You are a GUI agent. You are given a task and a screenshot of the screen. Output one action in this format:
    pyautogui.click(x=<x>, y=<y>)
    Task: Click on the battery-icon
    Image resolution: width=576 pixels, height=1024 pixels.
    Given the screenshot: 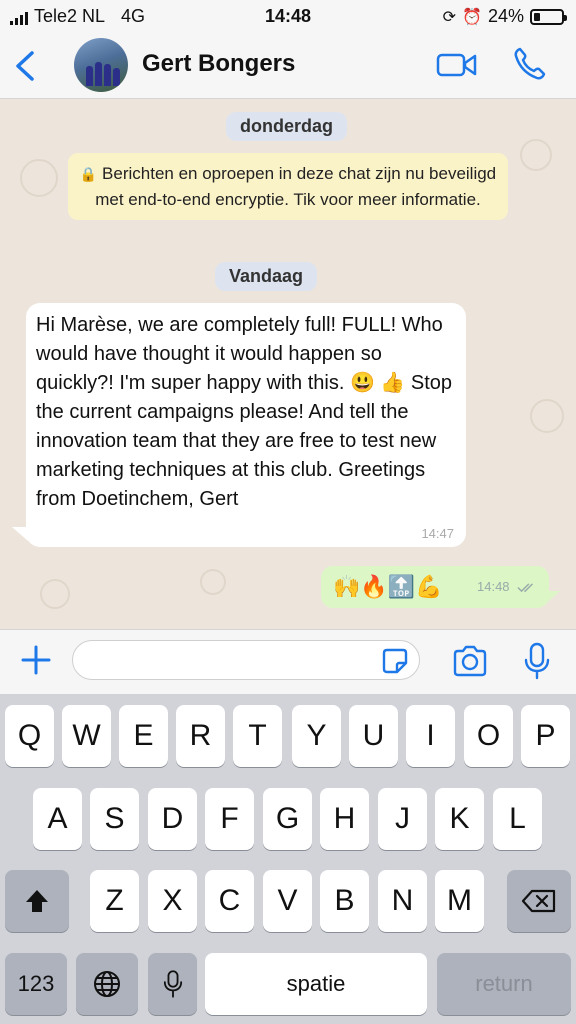 What is the action you would take?
    pyautogui.click(x=548, y=16)
    